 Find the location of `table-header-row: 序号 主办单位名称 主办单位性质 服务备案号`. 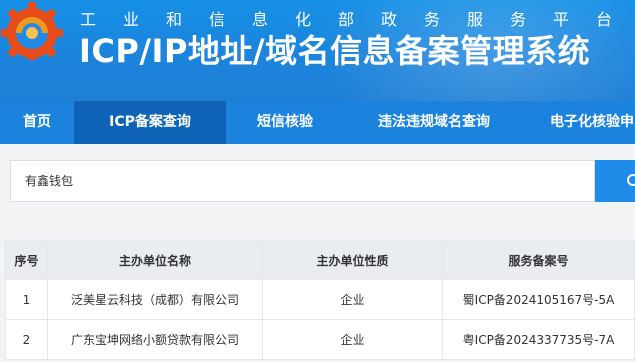

table-header-row: 序号 主办单位名称 主办单位性质 服务备案号 is located at coordinates (320, 260).